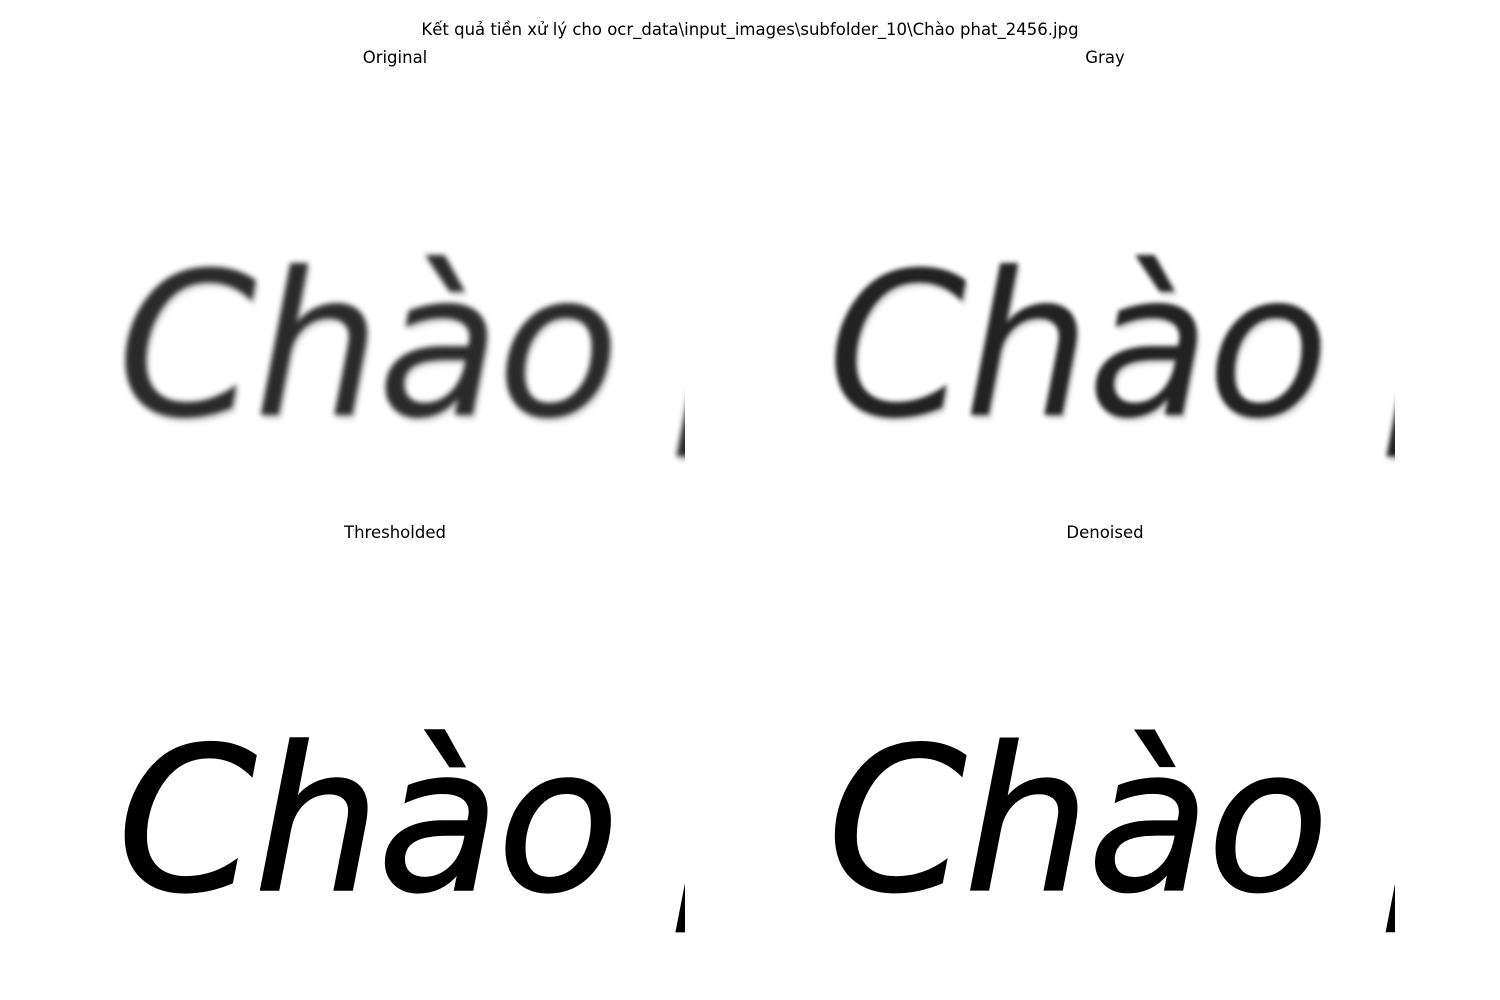  Describe the element at coordinates (1105, 532) in the screenshot. I see `panel-title-denoised: Denoised` at that location.